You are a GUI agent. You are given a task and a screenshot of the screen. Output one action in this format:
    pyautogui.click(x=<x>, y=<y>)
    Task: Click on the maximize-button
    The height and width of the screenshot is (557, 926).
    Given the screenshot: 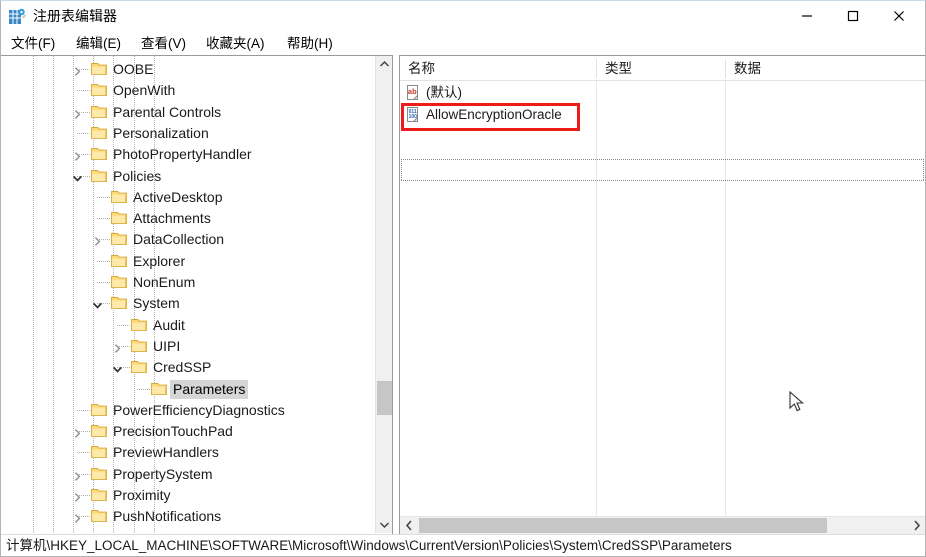 What is the action you would take?
    pyautogui.click(x=853, y=16)
    